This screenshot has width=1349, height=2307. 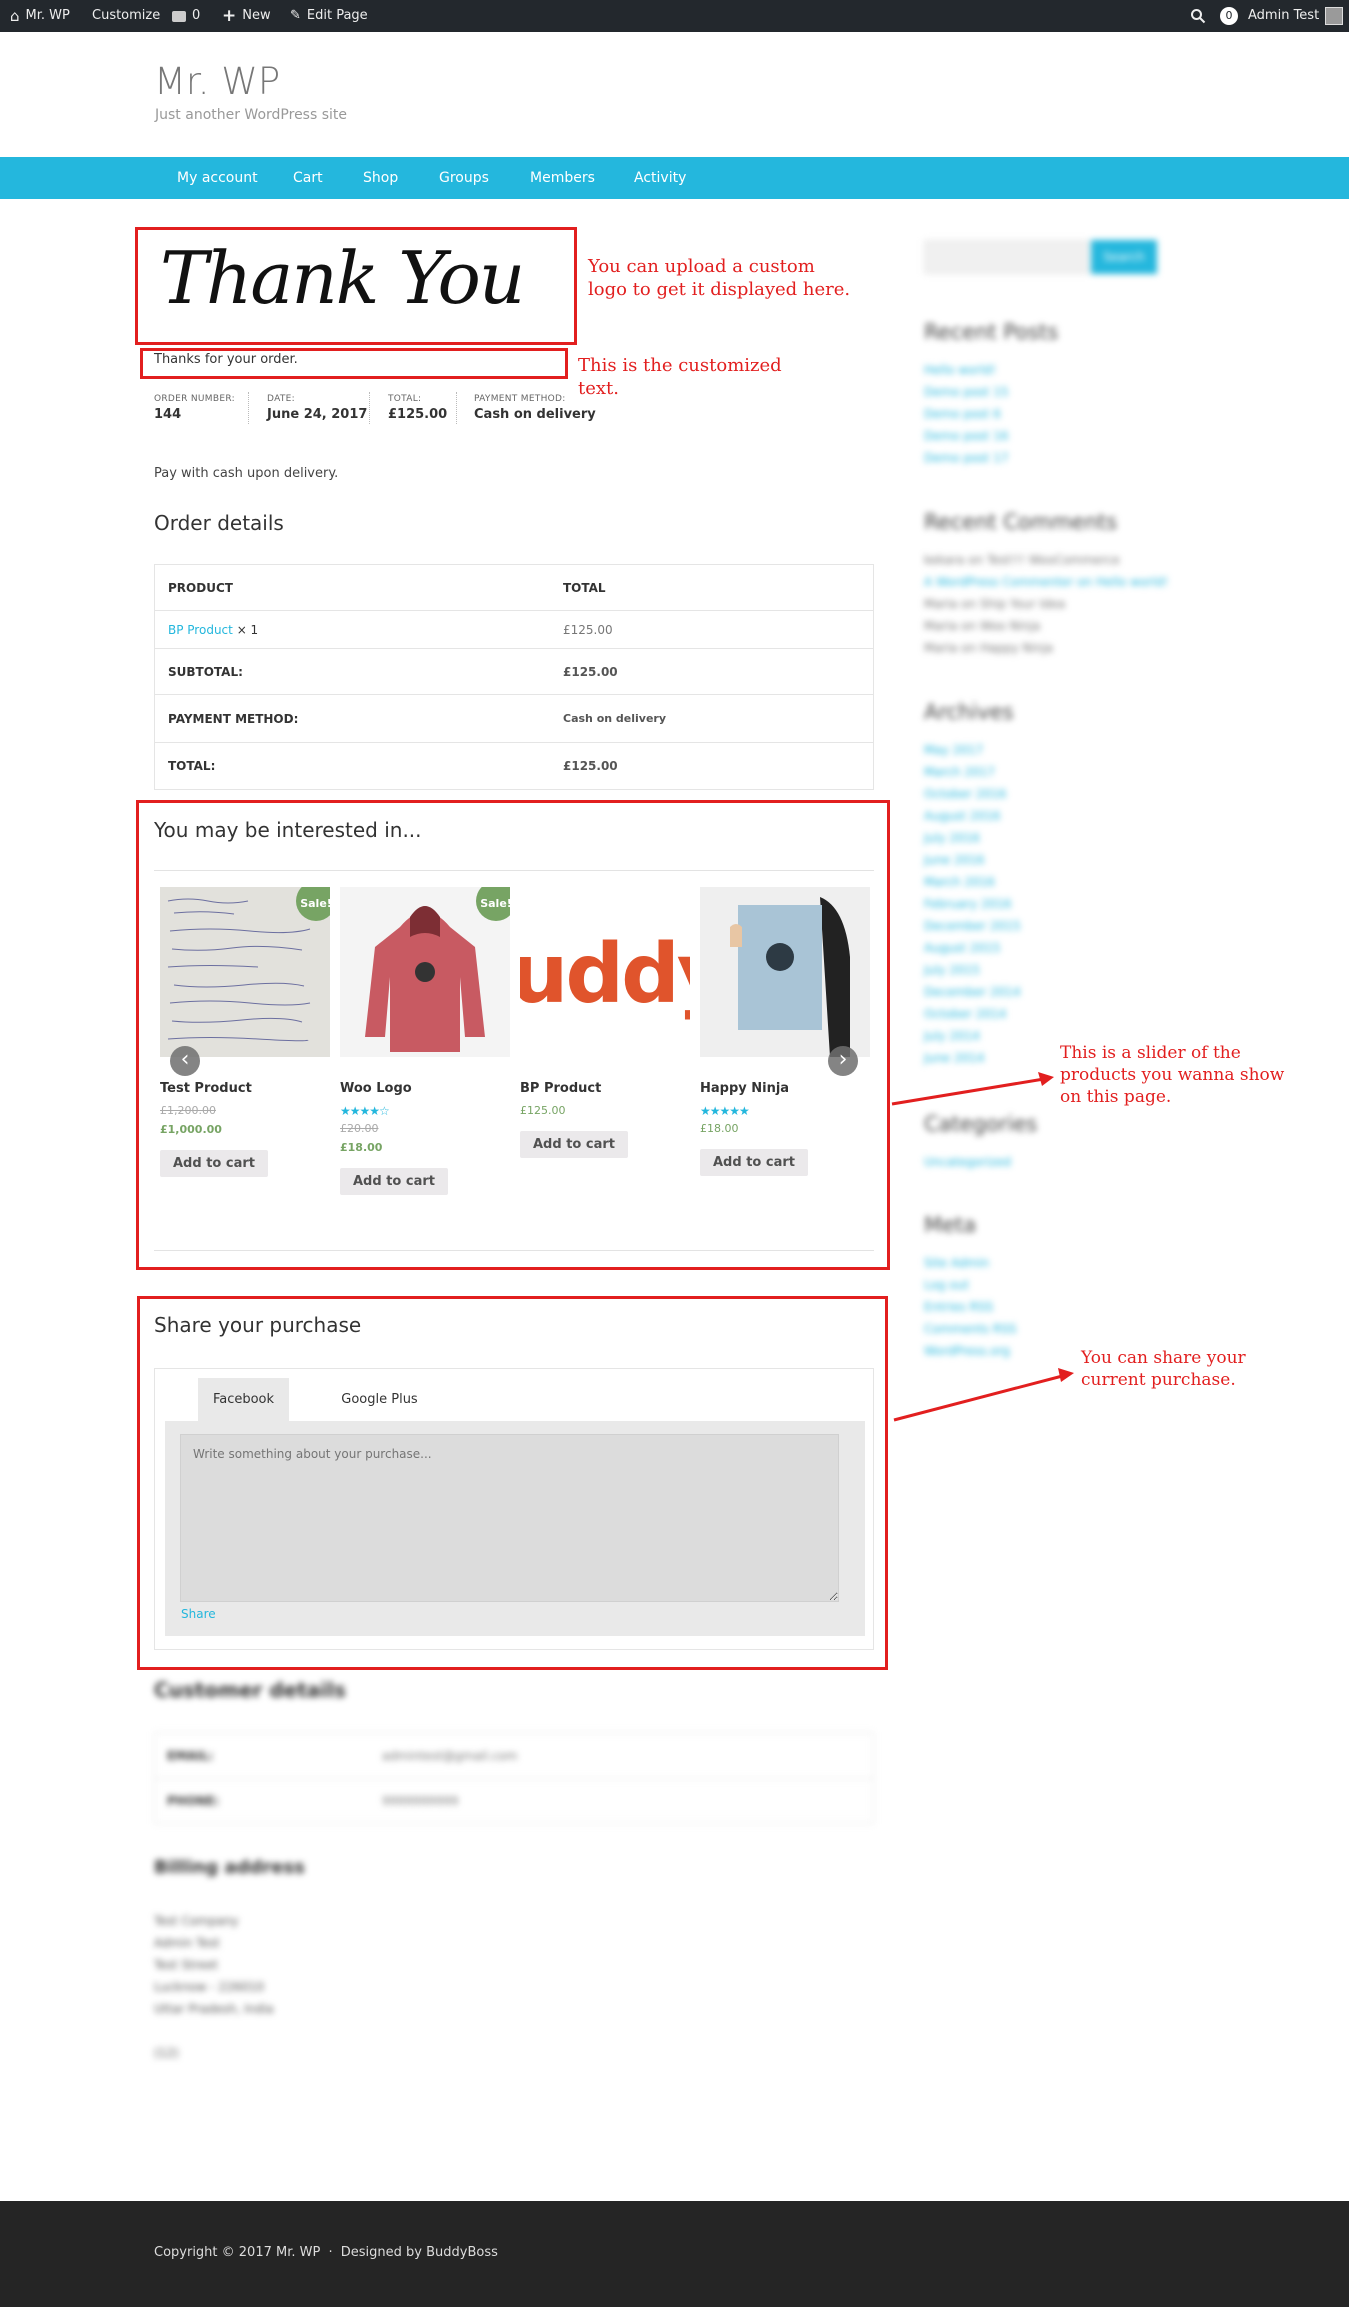 I want to click on product-image: uddy, so click(x=605, y=972).